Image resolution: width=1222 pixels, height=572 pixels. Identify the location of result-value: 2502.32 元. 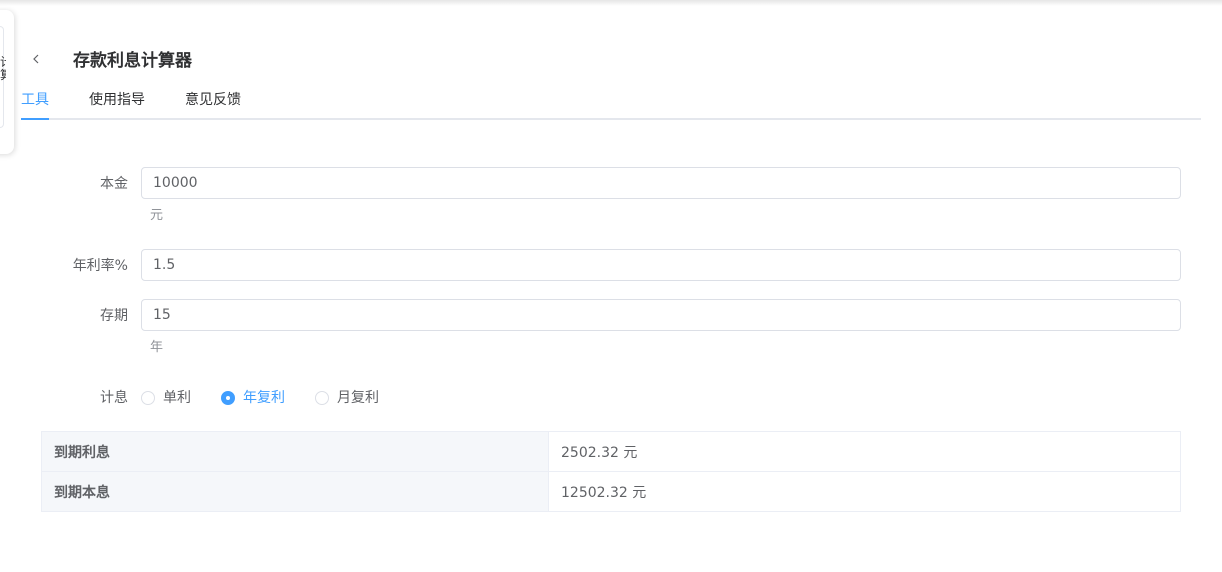
(864, 451).